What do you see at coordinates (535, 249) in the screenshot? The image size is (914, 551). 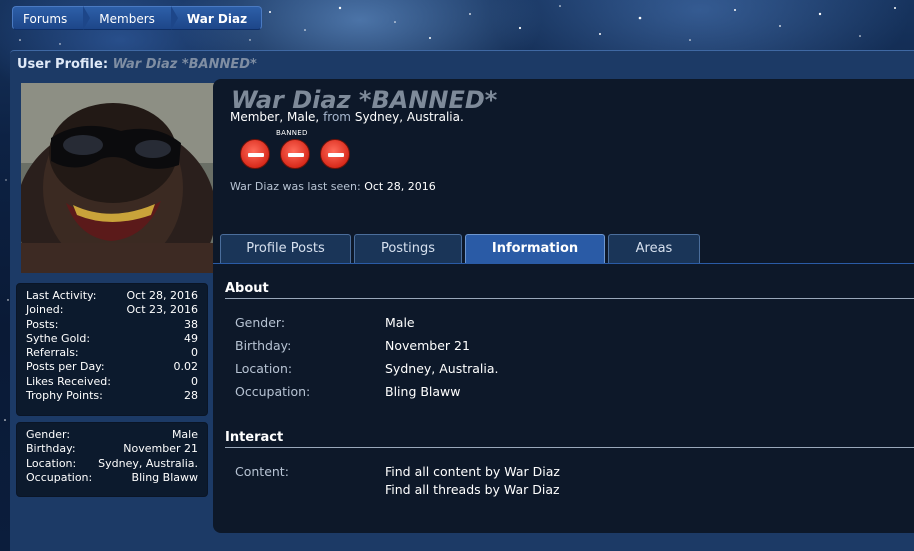 I see `tab-information: Information` at bounding box center [535, 249].